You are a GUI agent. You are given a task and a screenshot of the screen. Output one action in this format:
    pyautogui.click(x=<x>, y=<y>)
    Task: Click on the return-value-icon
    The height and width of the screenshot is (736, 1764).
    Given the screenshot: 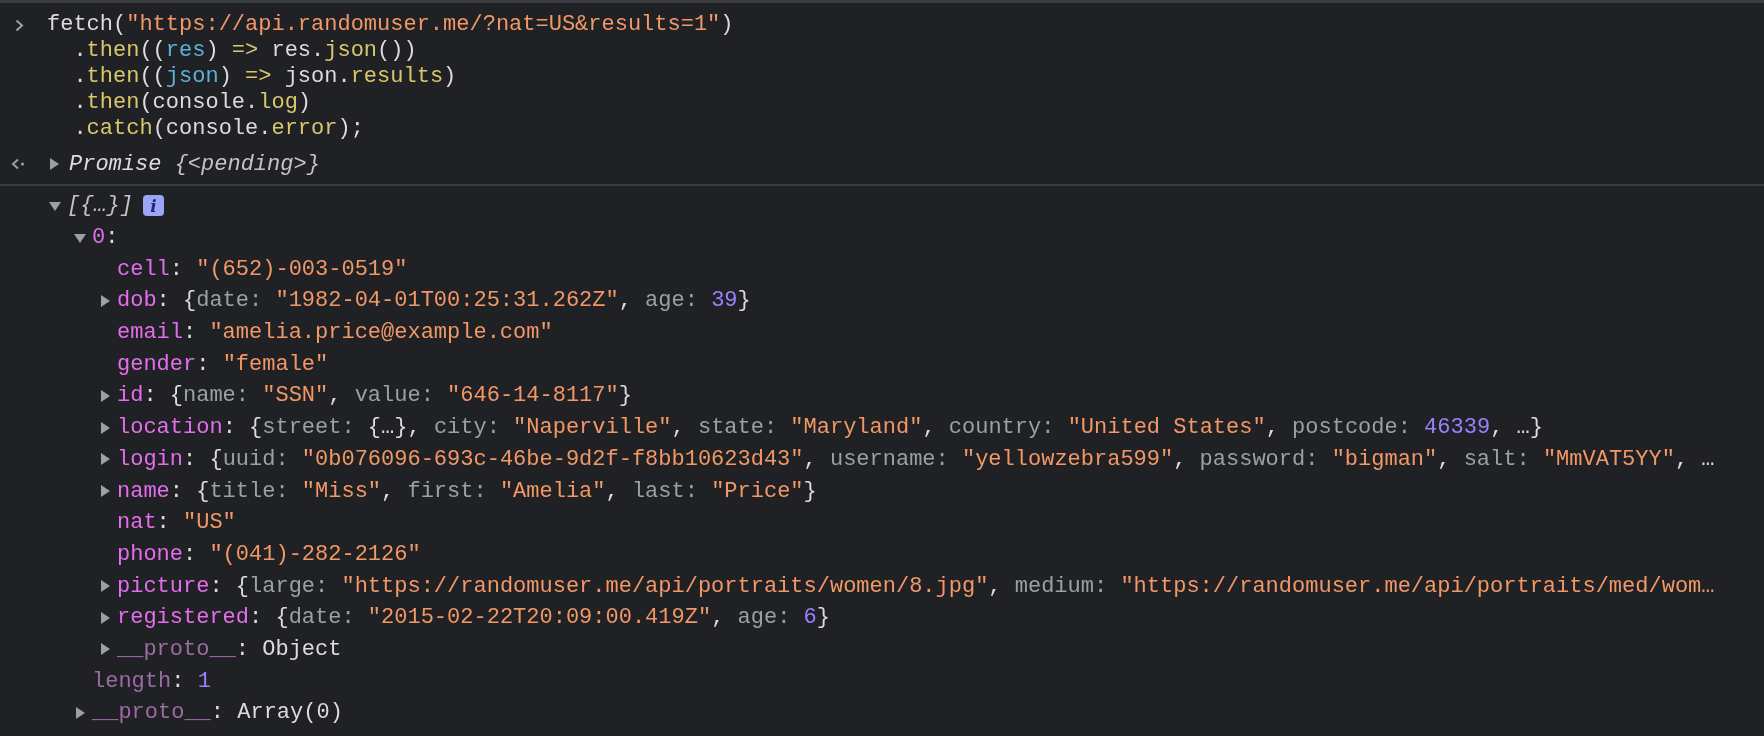 What is the action you would take?
    pyautogui.click(x=18, y=164)
    